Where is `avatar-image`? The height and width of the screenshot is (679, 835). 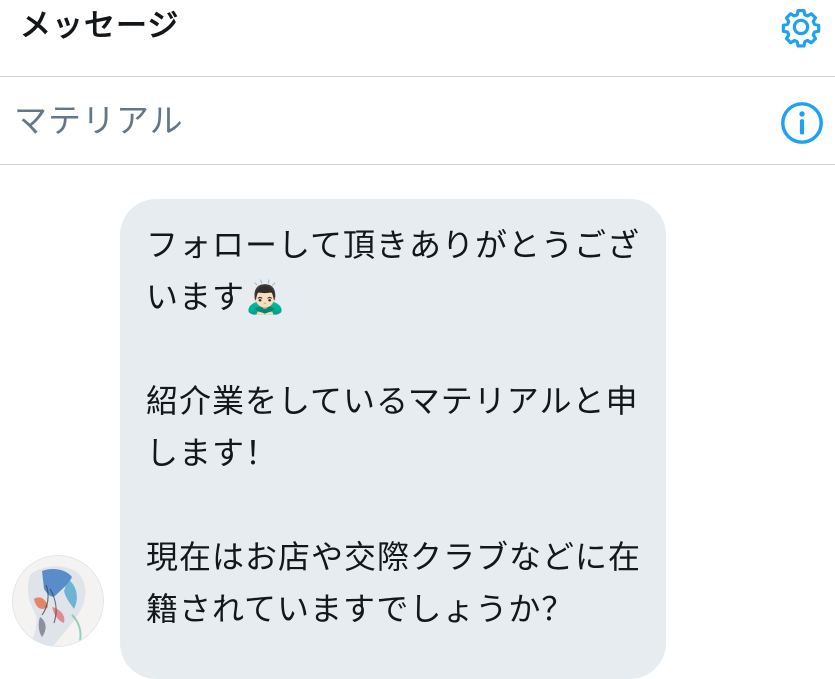
avatar-image is located at coordinates (58, 601).